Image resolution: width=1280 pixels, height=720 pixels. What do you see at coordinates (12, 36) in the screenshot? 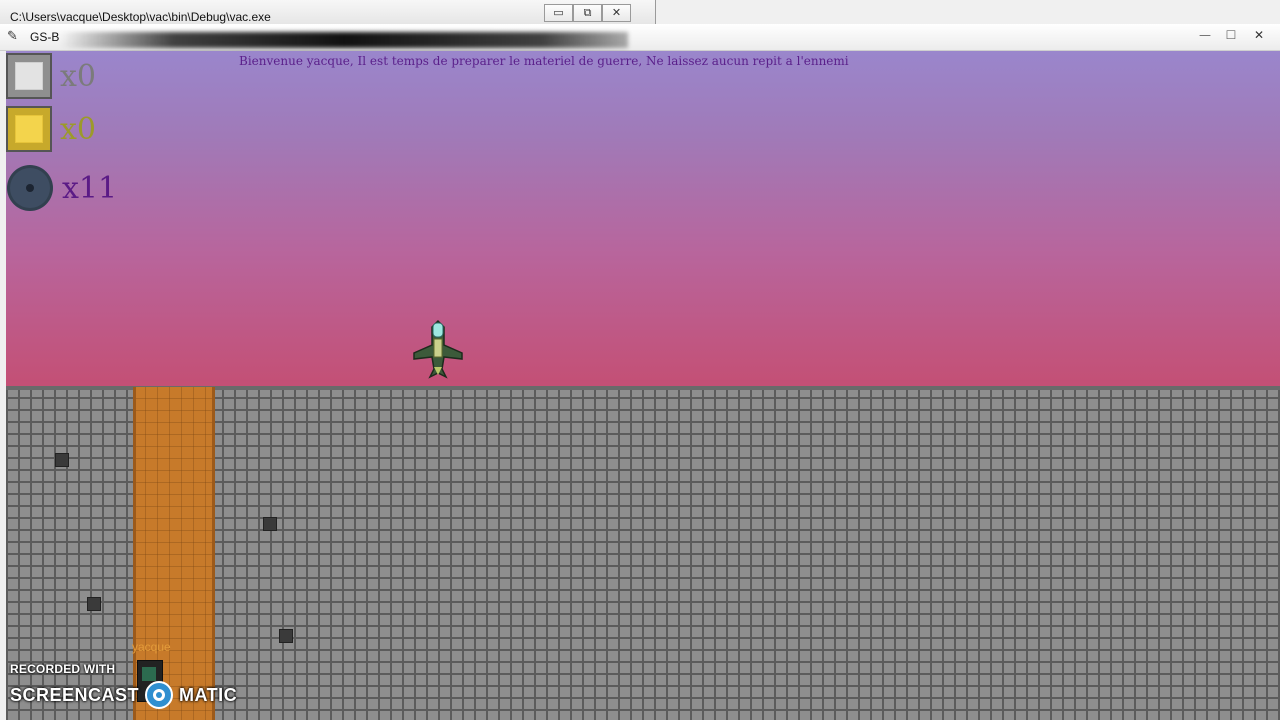
I see `pencil-icon: ✎` at bounding box center [12, 36].